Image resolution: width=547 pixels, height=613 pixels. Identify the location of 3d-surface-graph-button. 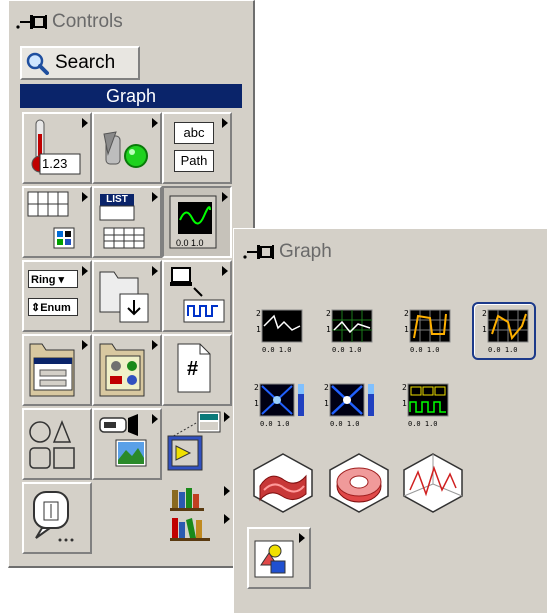
(283, 483).